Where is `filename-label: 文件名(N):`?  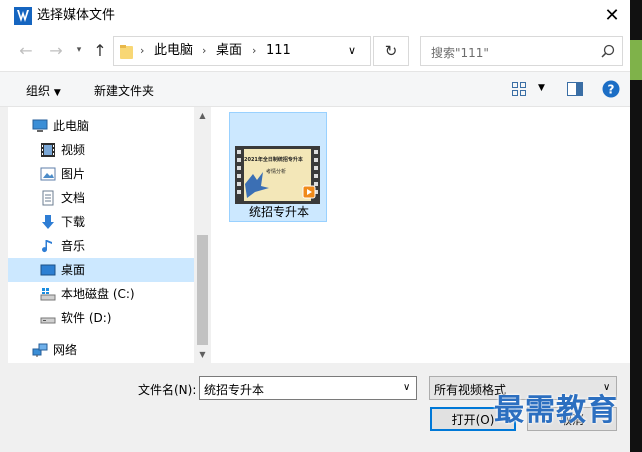 filename-label: 文件名(N): is located at coordinates (167, 390).